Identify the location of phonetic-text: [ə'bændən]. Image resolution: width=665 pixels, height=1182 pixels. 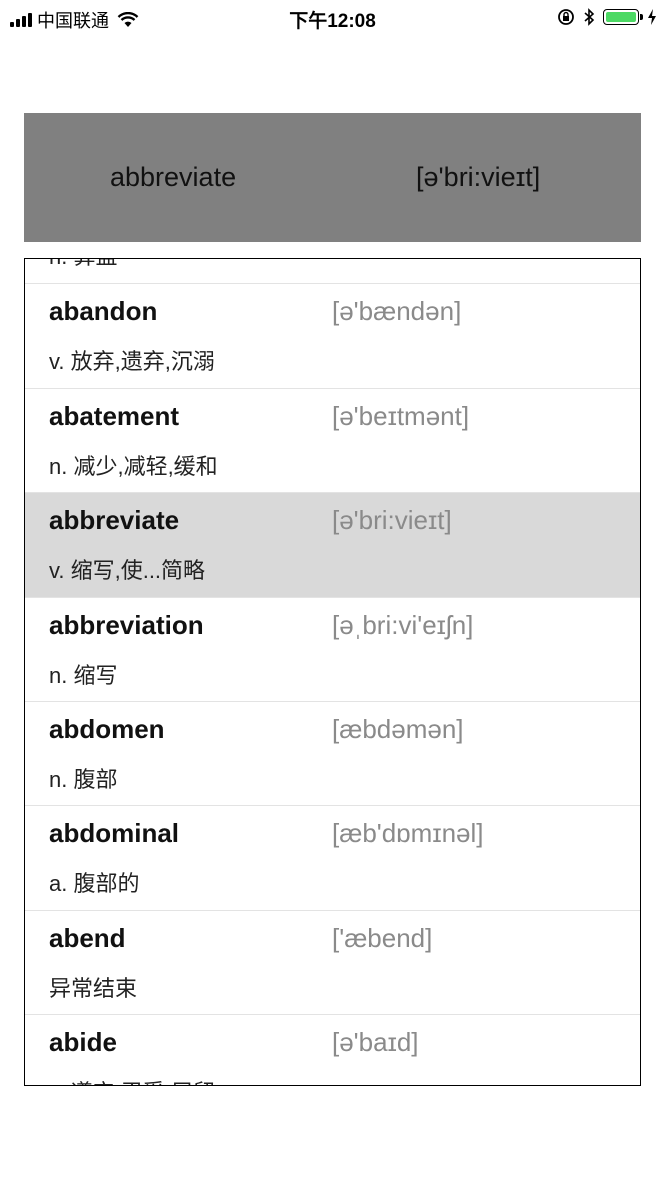
(397, 311).